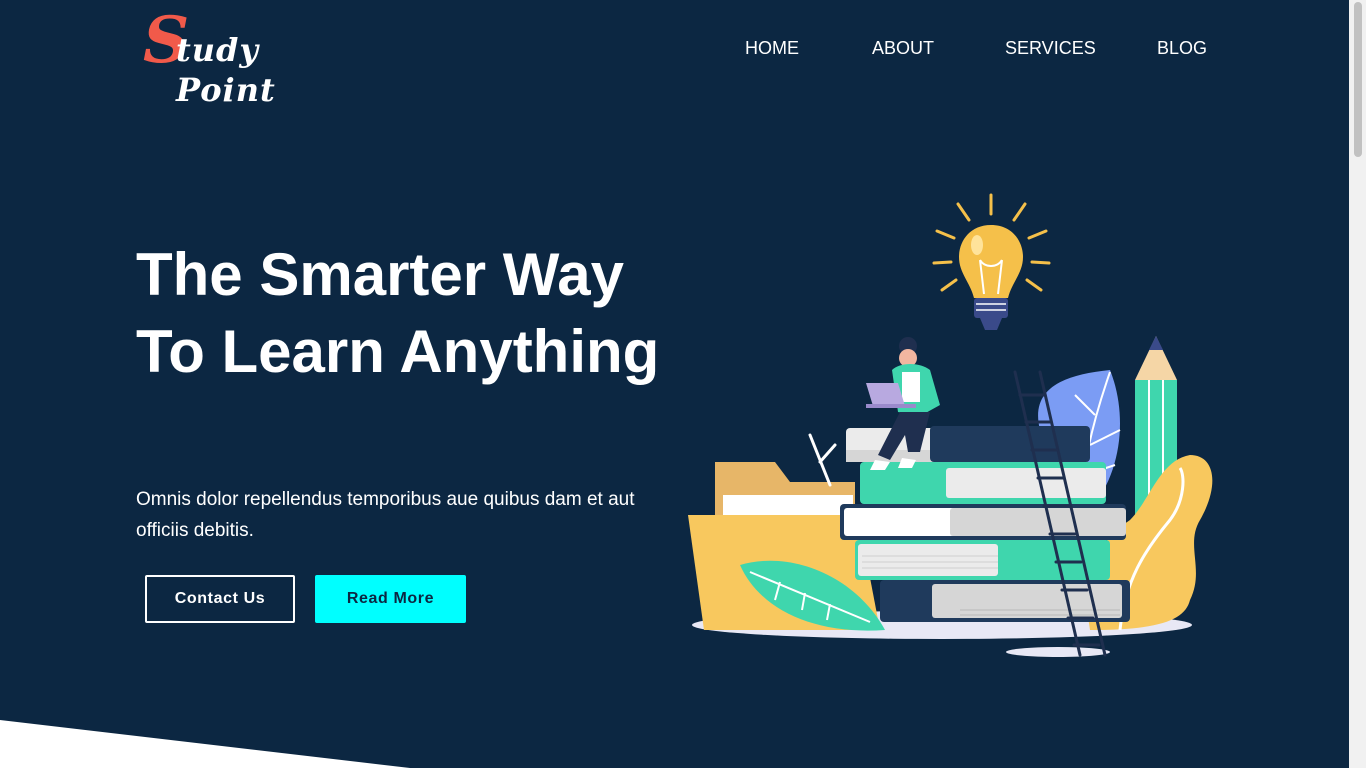 Image resolution: width=1366 pixels, height=768 pixels. Describe the element at coordinates (674, 48) in the screenshot. I see `main-nav: HOME ABOUT SERVICES BLOG` at that location.